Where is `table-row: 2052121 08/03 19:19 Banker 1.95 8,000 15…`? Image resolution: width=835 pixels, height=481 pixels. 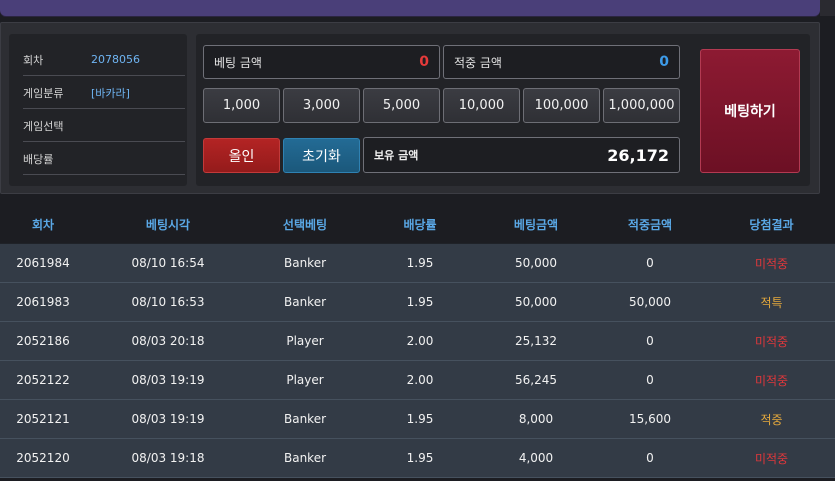
table-row: 2052121 08/03 19:19 Banker 1.95 8,000 15… is located at coordinates (417, 419).